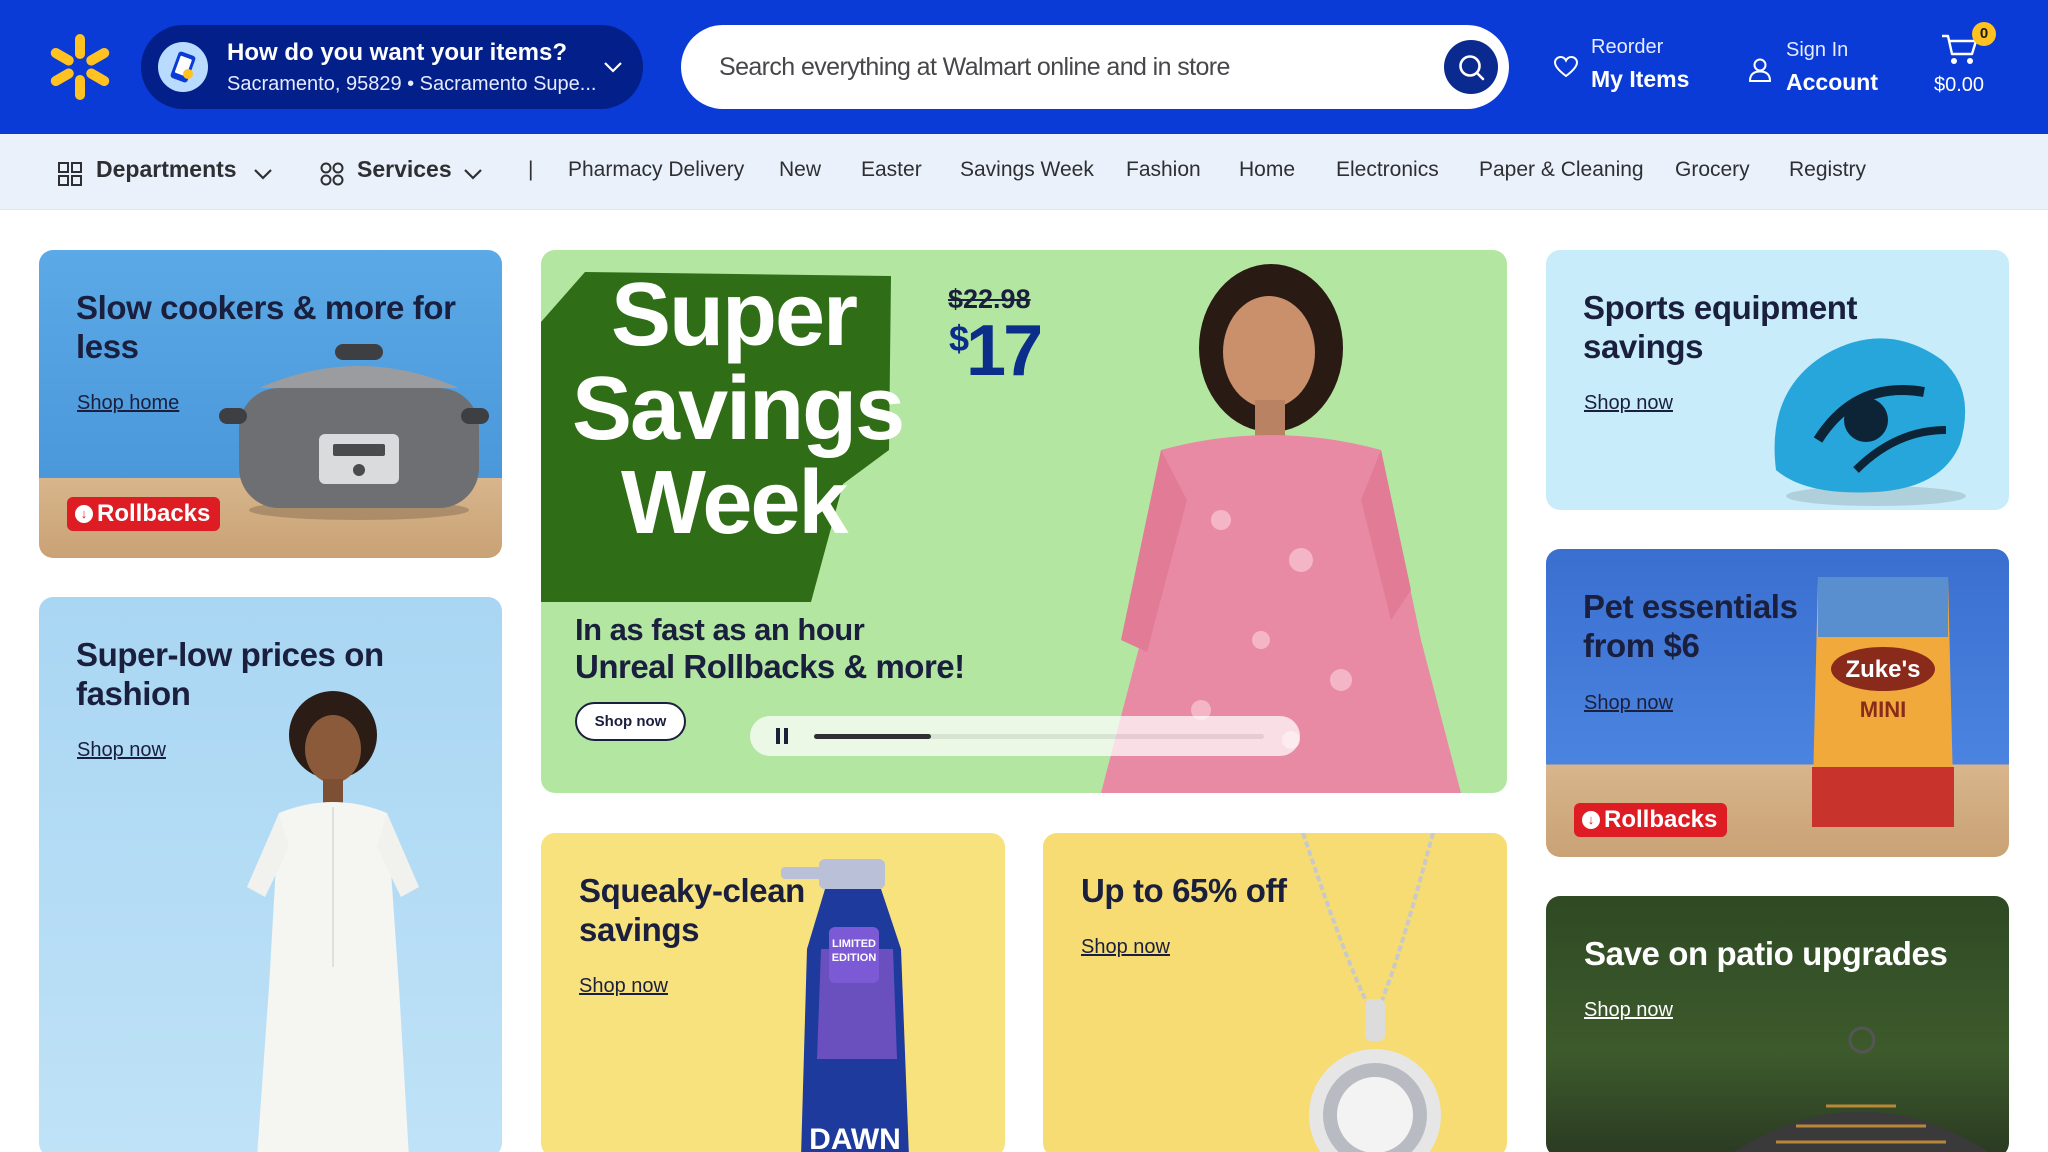  I want to click on walmart-spark-logo, so click(80, 67).